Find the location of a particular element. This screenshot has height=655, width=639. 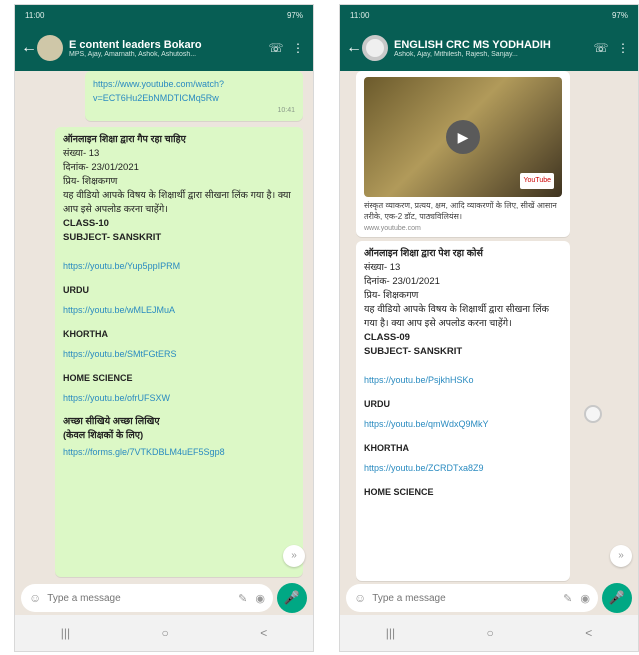

khortha-link: https://youtu.be/SMtFGtERS is located at coordinates (179, 354).